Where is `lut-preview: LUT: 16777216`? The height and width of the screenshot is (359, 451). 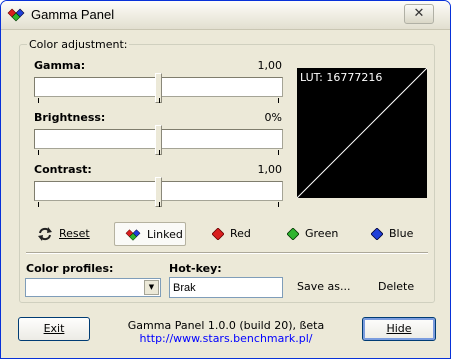 lut-preview: LUT: 16777216 is located at coordinates (362, 133).